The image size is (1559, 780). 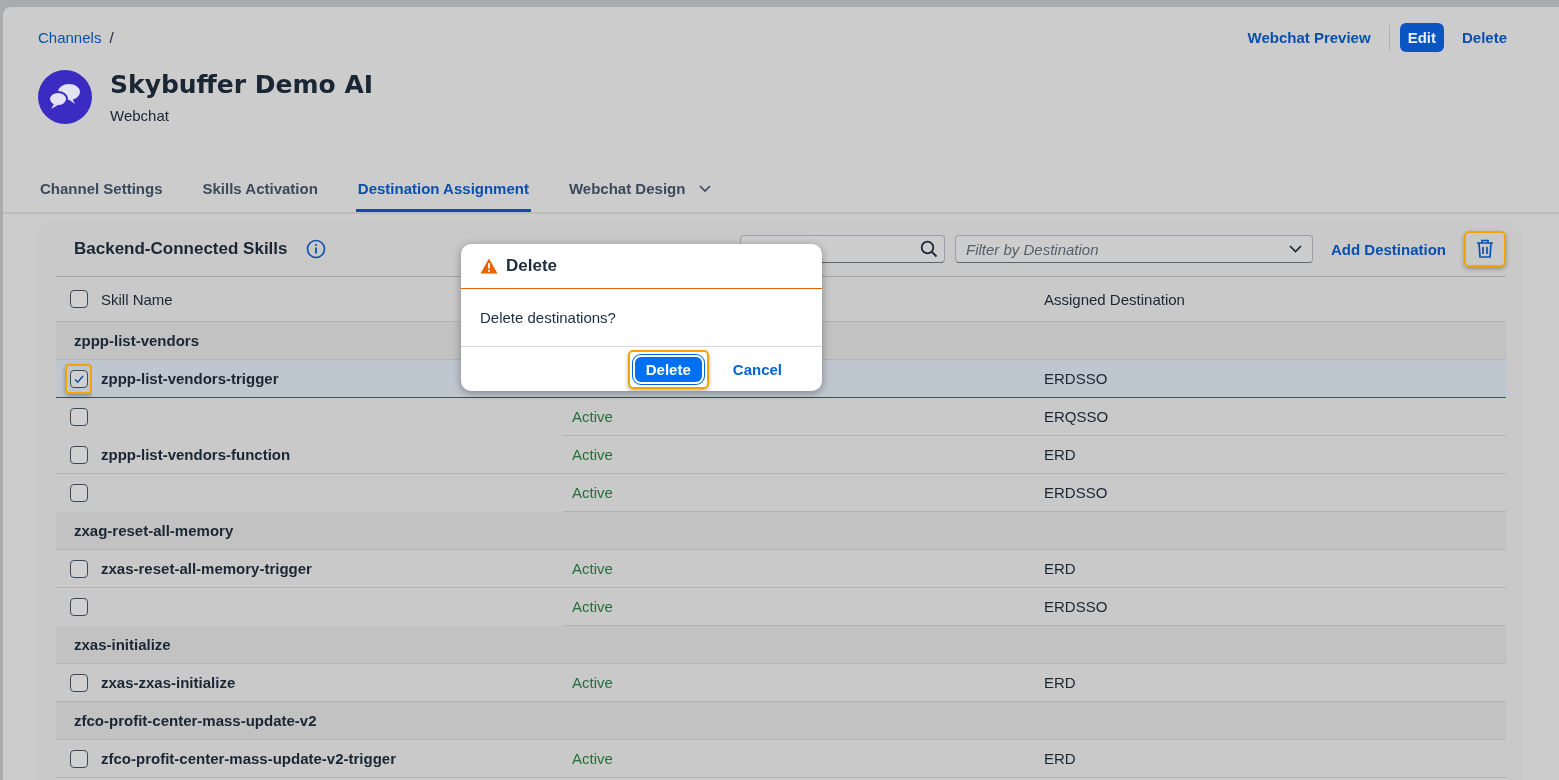 What do you see at coordinates (781, 645) in the screenshot?
I see `group-row: zxas-initialize` at bounding box center [781, 645].